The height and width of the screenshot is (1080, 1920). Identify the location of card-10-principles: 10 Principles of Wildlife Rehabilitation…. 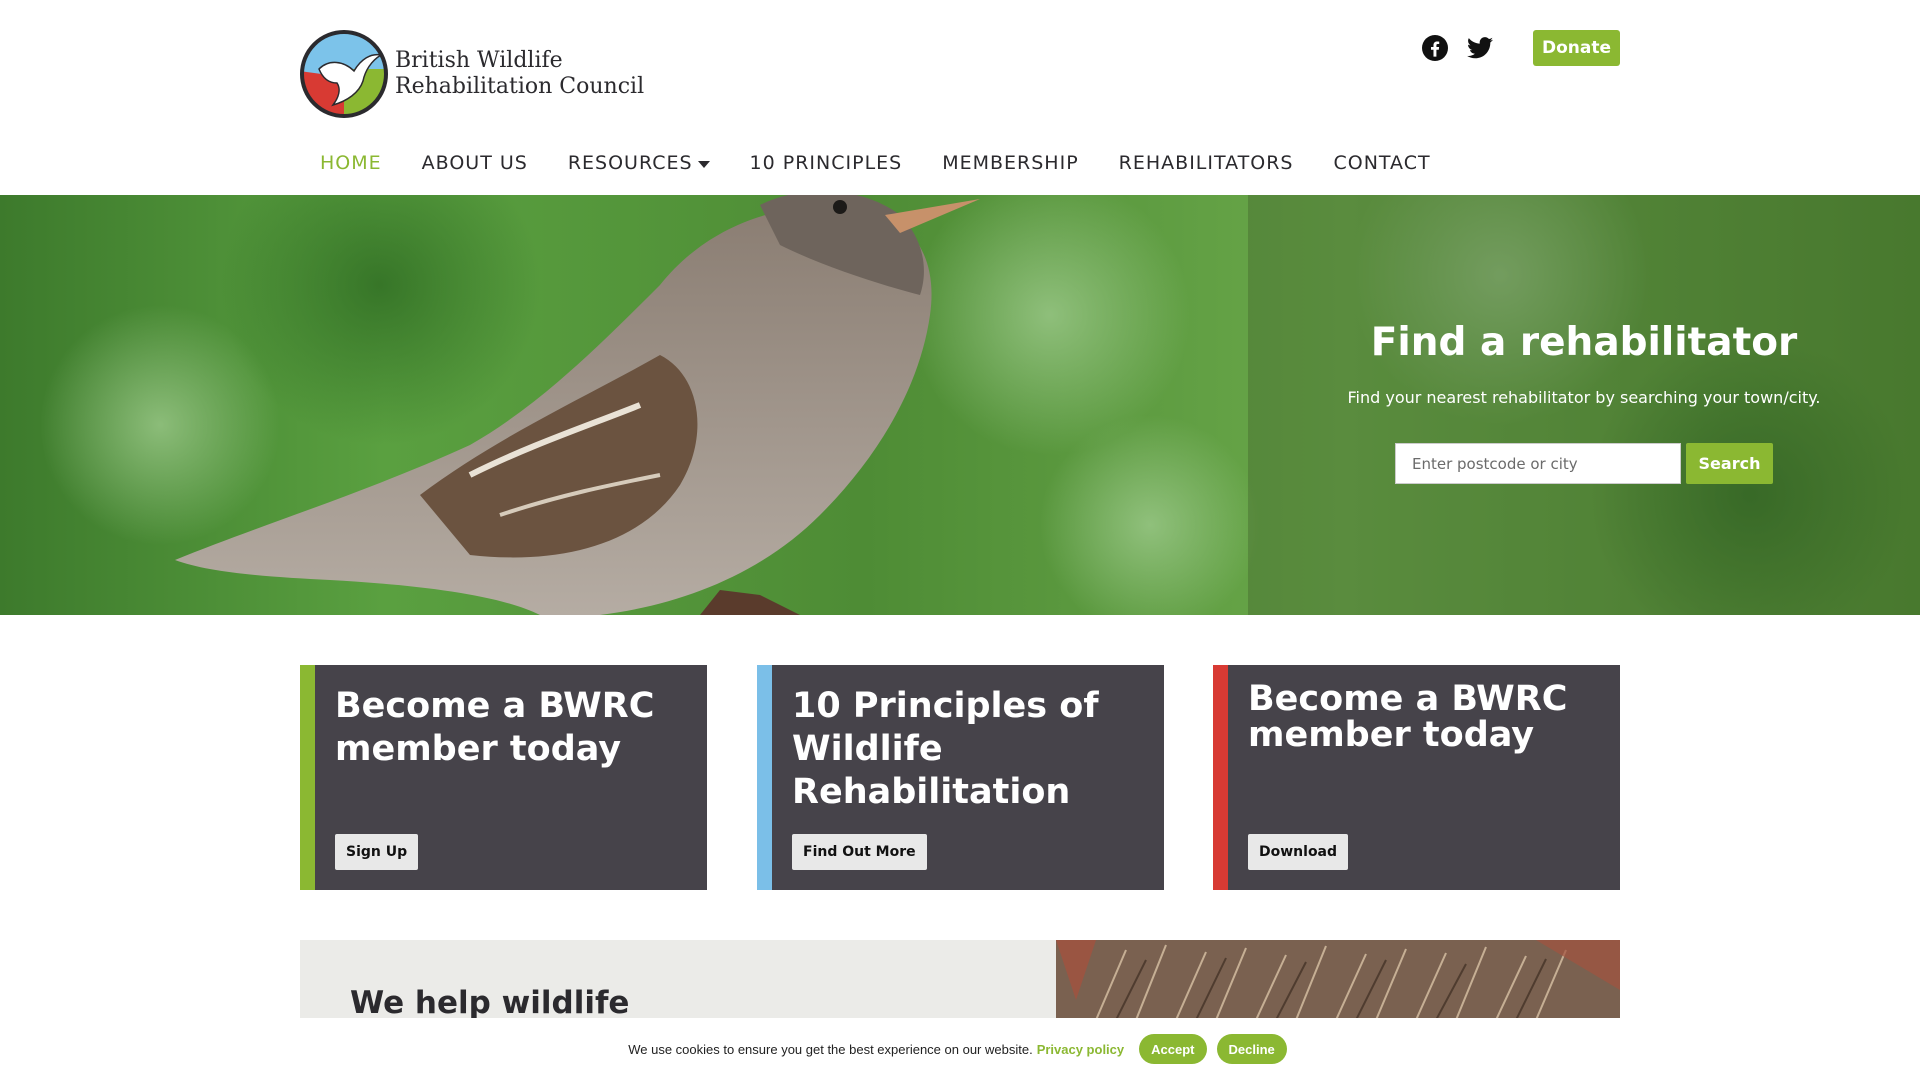
(960, 777).